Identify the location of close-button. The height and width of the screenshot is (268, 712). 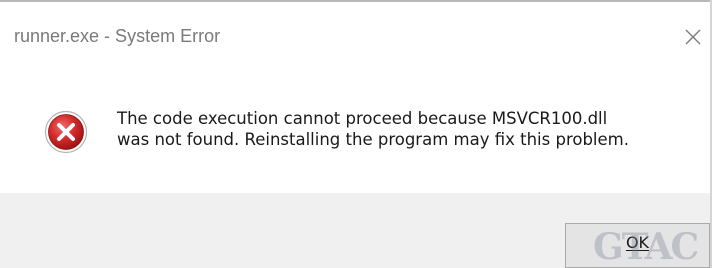
(692, 36).